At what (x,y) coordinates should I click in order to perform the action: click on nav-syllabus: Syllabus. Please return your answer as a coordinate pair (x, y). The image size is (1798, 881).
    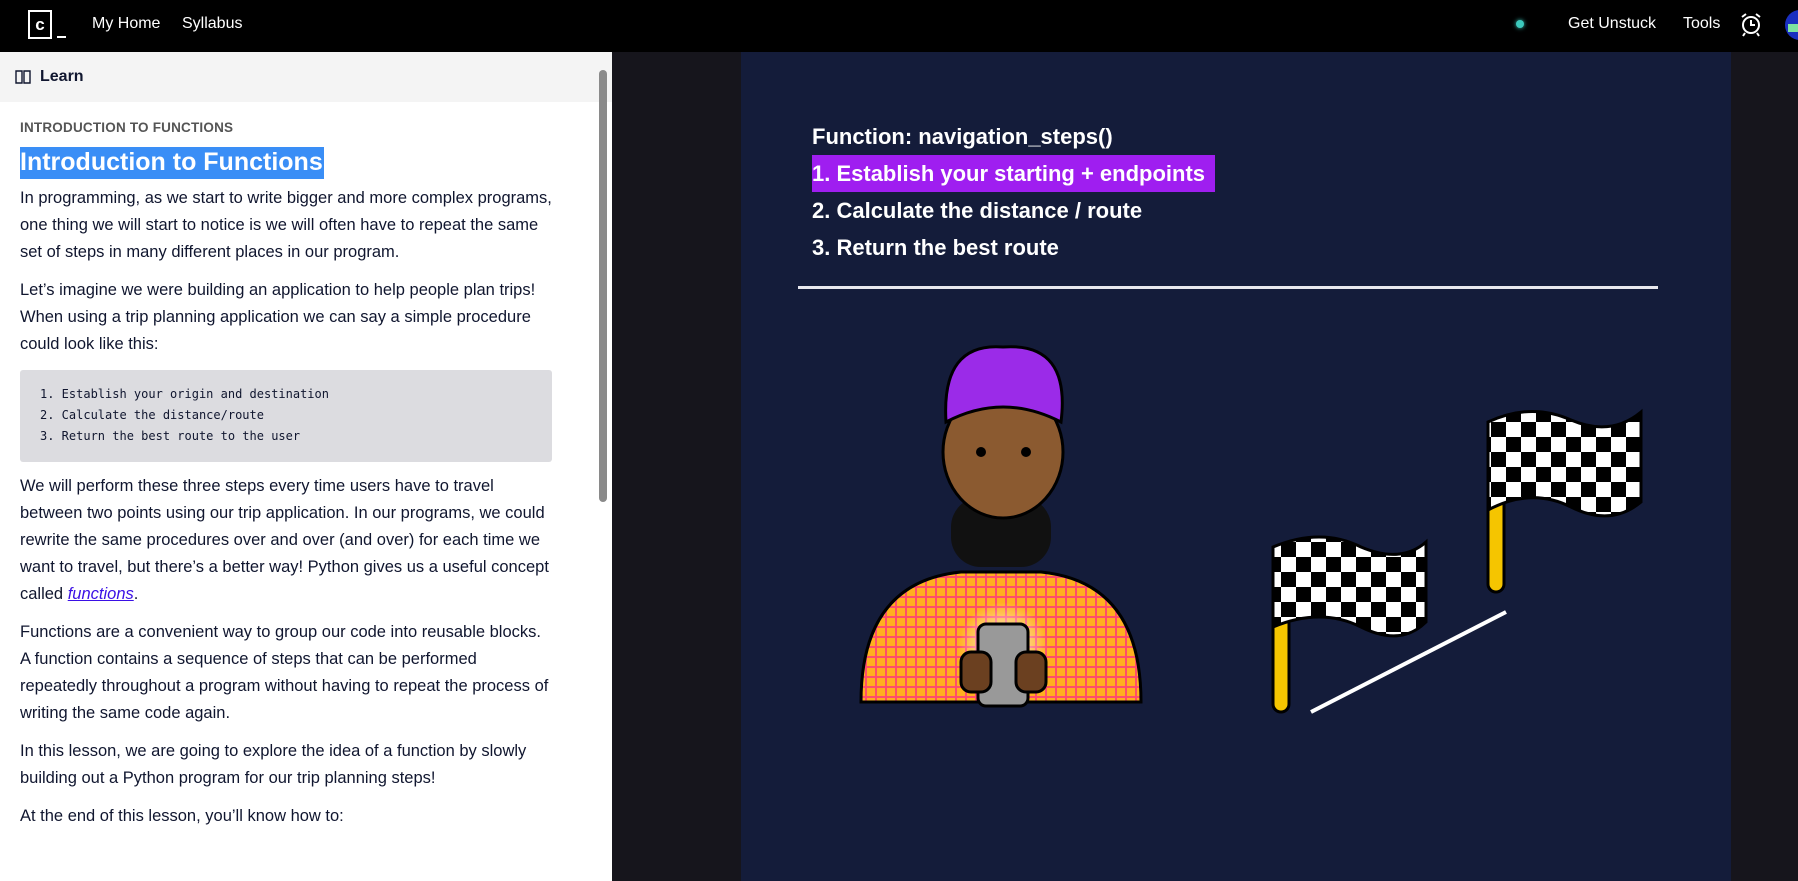
    Looking at the image, I should click on (212, 24).